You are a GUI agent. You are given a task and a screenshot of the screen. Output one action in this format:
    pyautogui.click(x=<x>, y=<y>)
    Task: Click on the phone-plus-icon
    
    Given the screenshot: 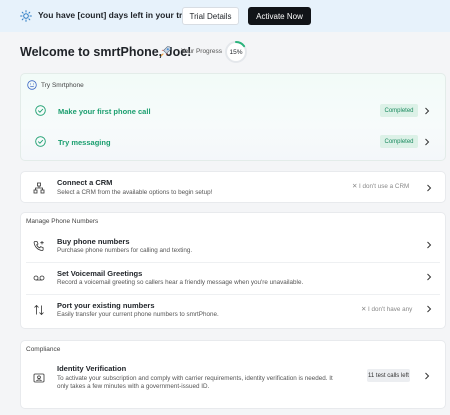 What is the action you would take?
    pyautogui.click(x=38, y=246)
    